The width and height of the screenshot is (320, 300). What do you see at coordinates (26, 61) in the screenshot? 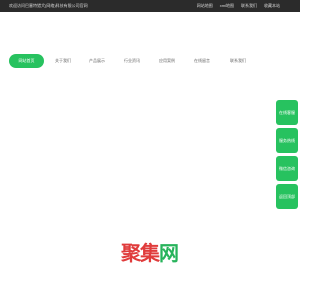
I see `nav-item-home: 网站首页` at bounding box center [26, 61].